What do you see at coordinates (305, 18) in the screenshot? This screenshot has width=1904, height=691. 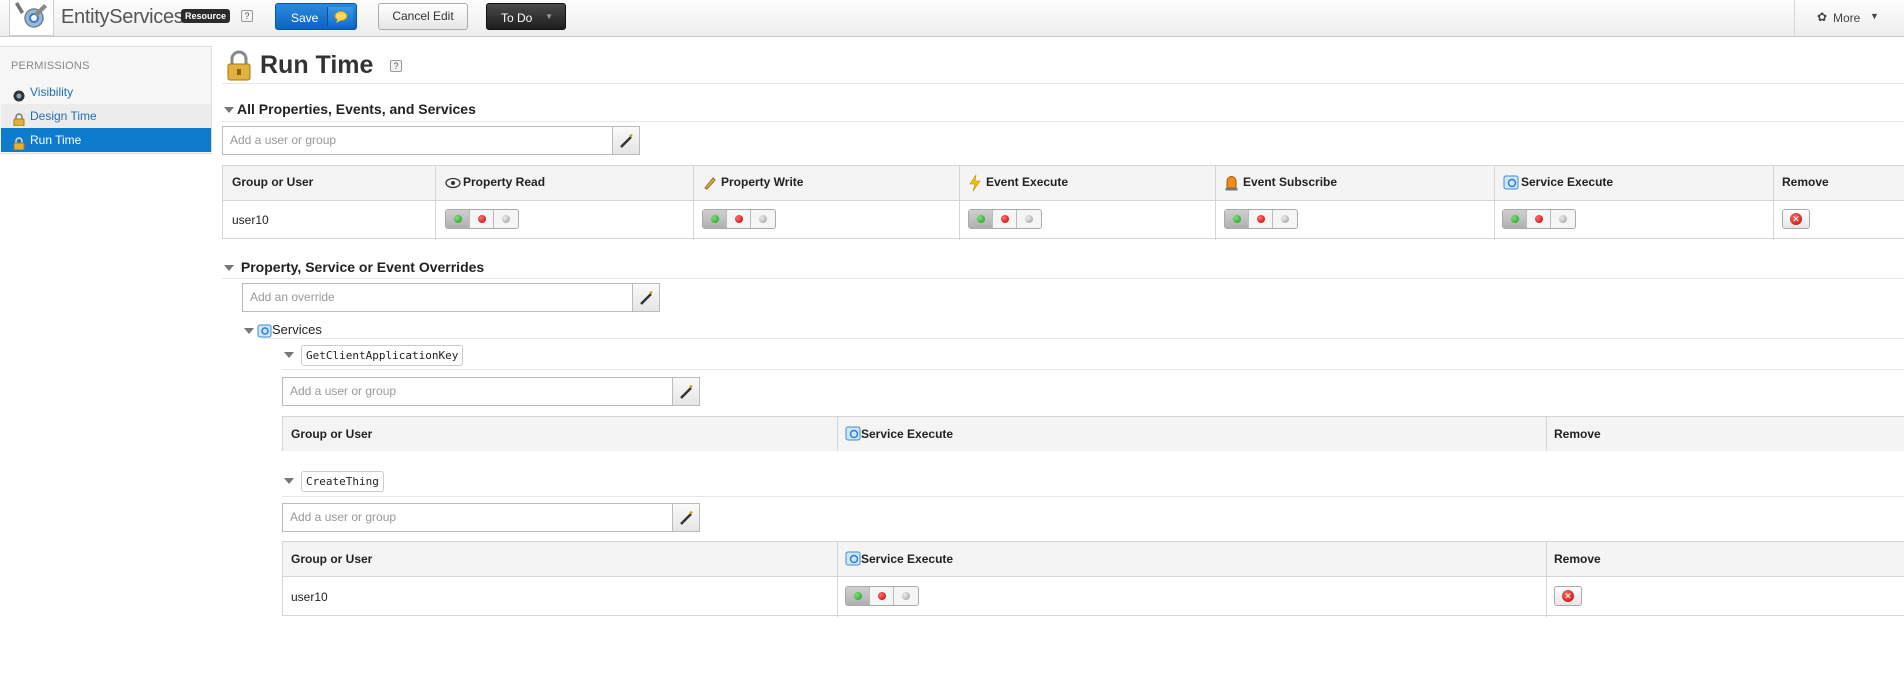 I see `save-button-label: Save` at bounding box center [305, 18].